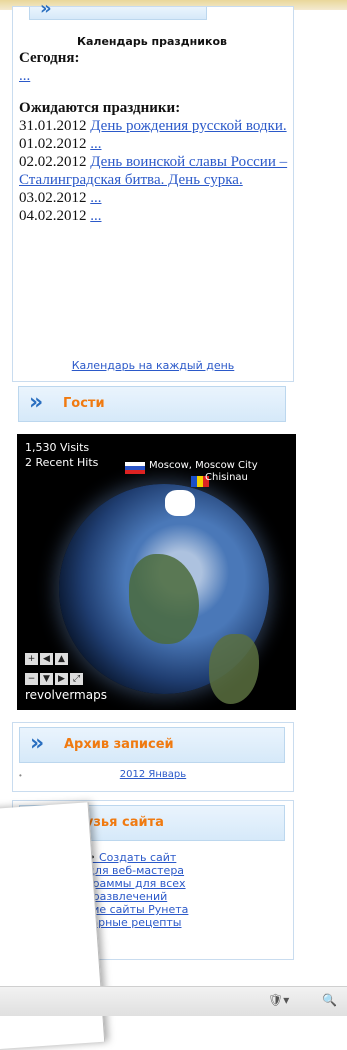  I want to click on entry-date: 03.02.2012, so click(53, 198).